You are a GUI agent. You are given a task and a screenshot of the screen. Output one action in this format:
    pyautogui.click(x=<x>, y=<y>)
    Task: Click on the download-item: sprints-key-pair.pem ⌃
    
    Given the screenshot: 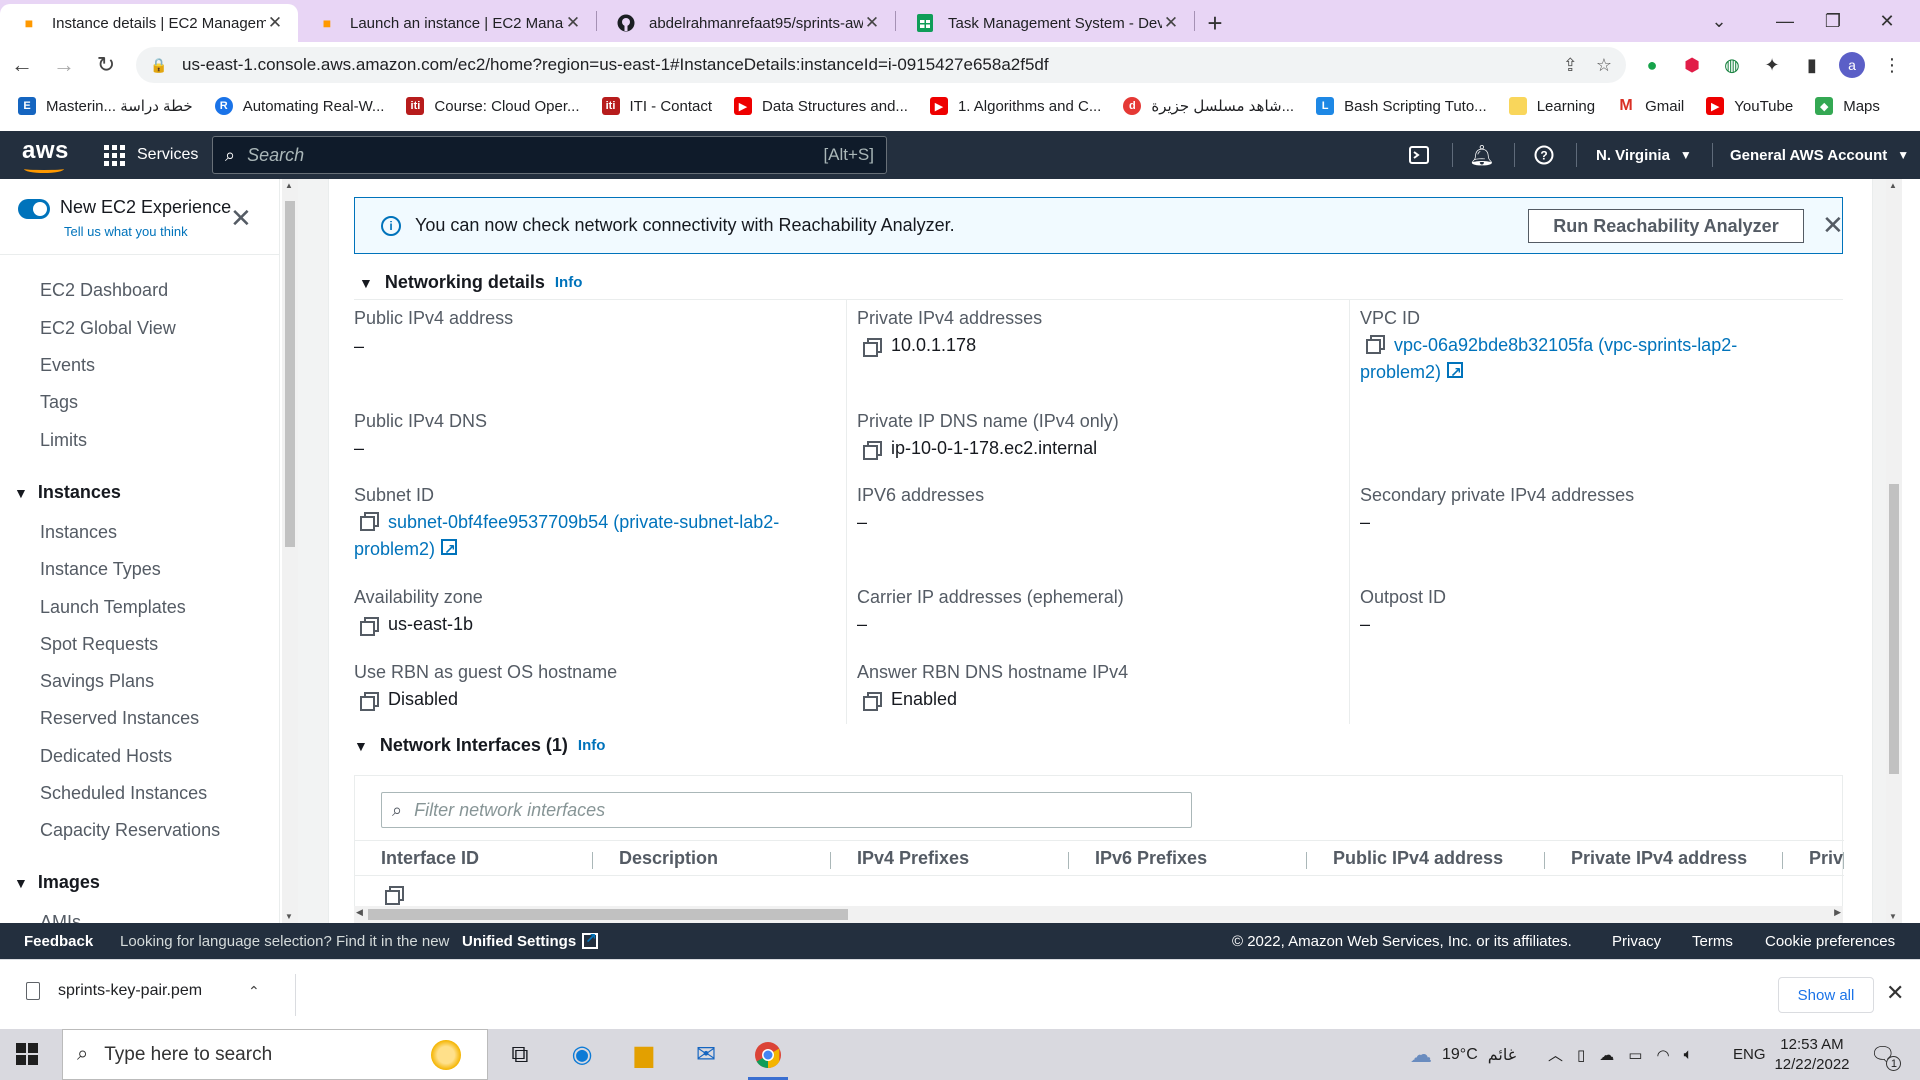 What is the action you would take?
    pyautogui.click(x=143, y=991)
    